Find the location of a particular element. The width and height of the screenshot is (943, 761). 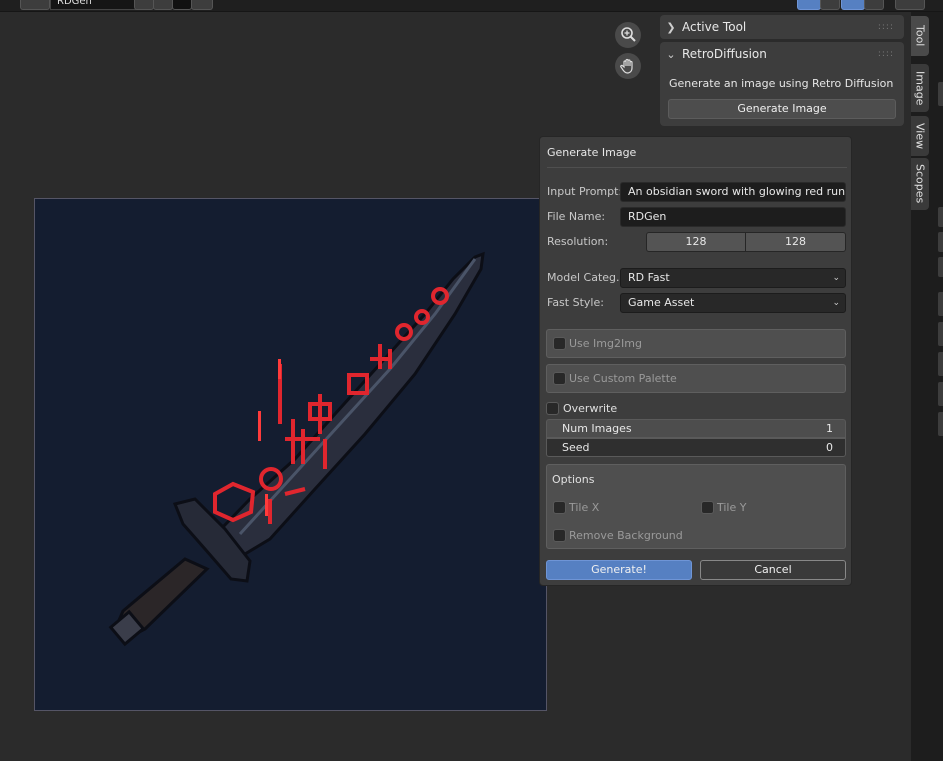

file-name-label: File Name: is located at coordinates (576, 216).